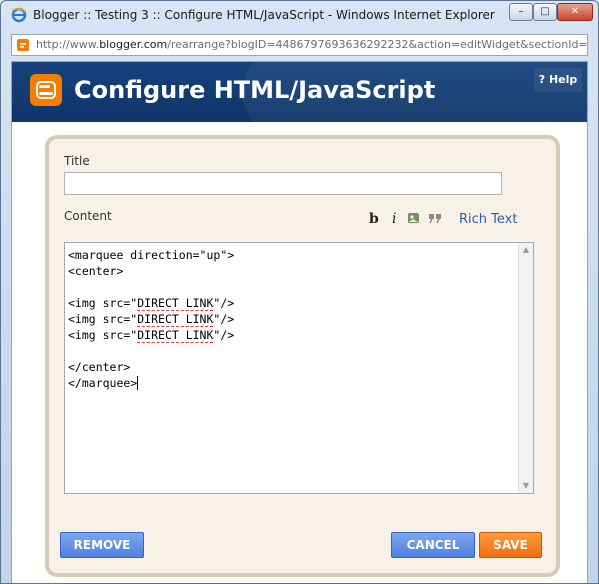  I want to click on page-icon, so click(23, 46).